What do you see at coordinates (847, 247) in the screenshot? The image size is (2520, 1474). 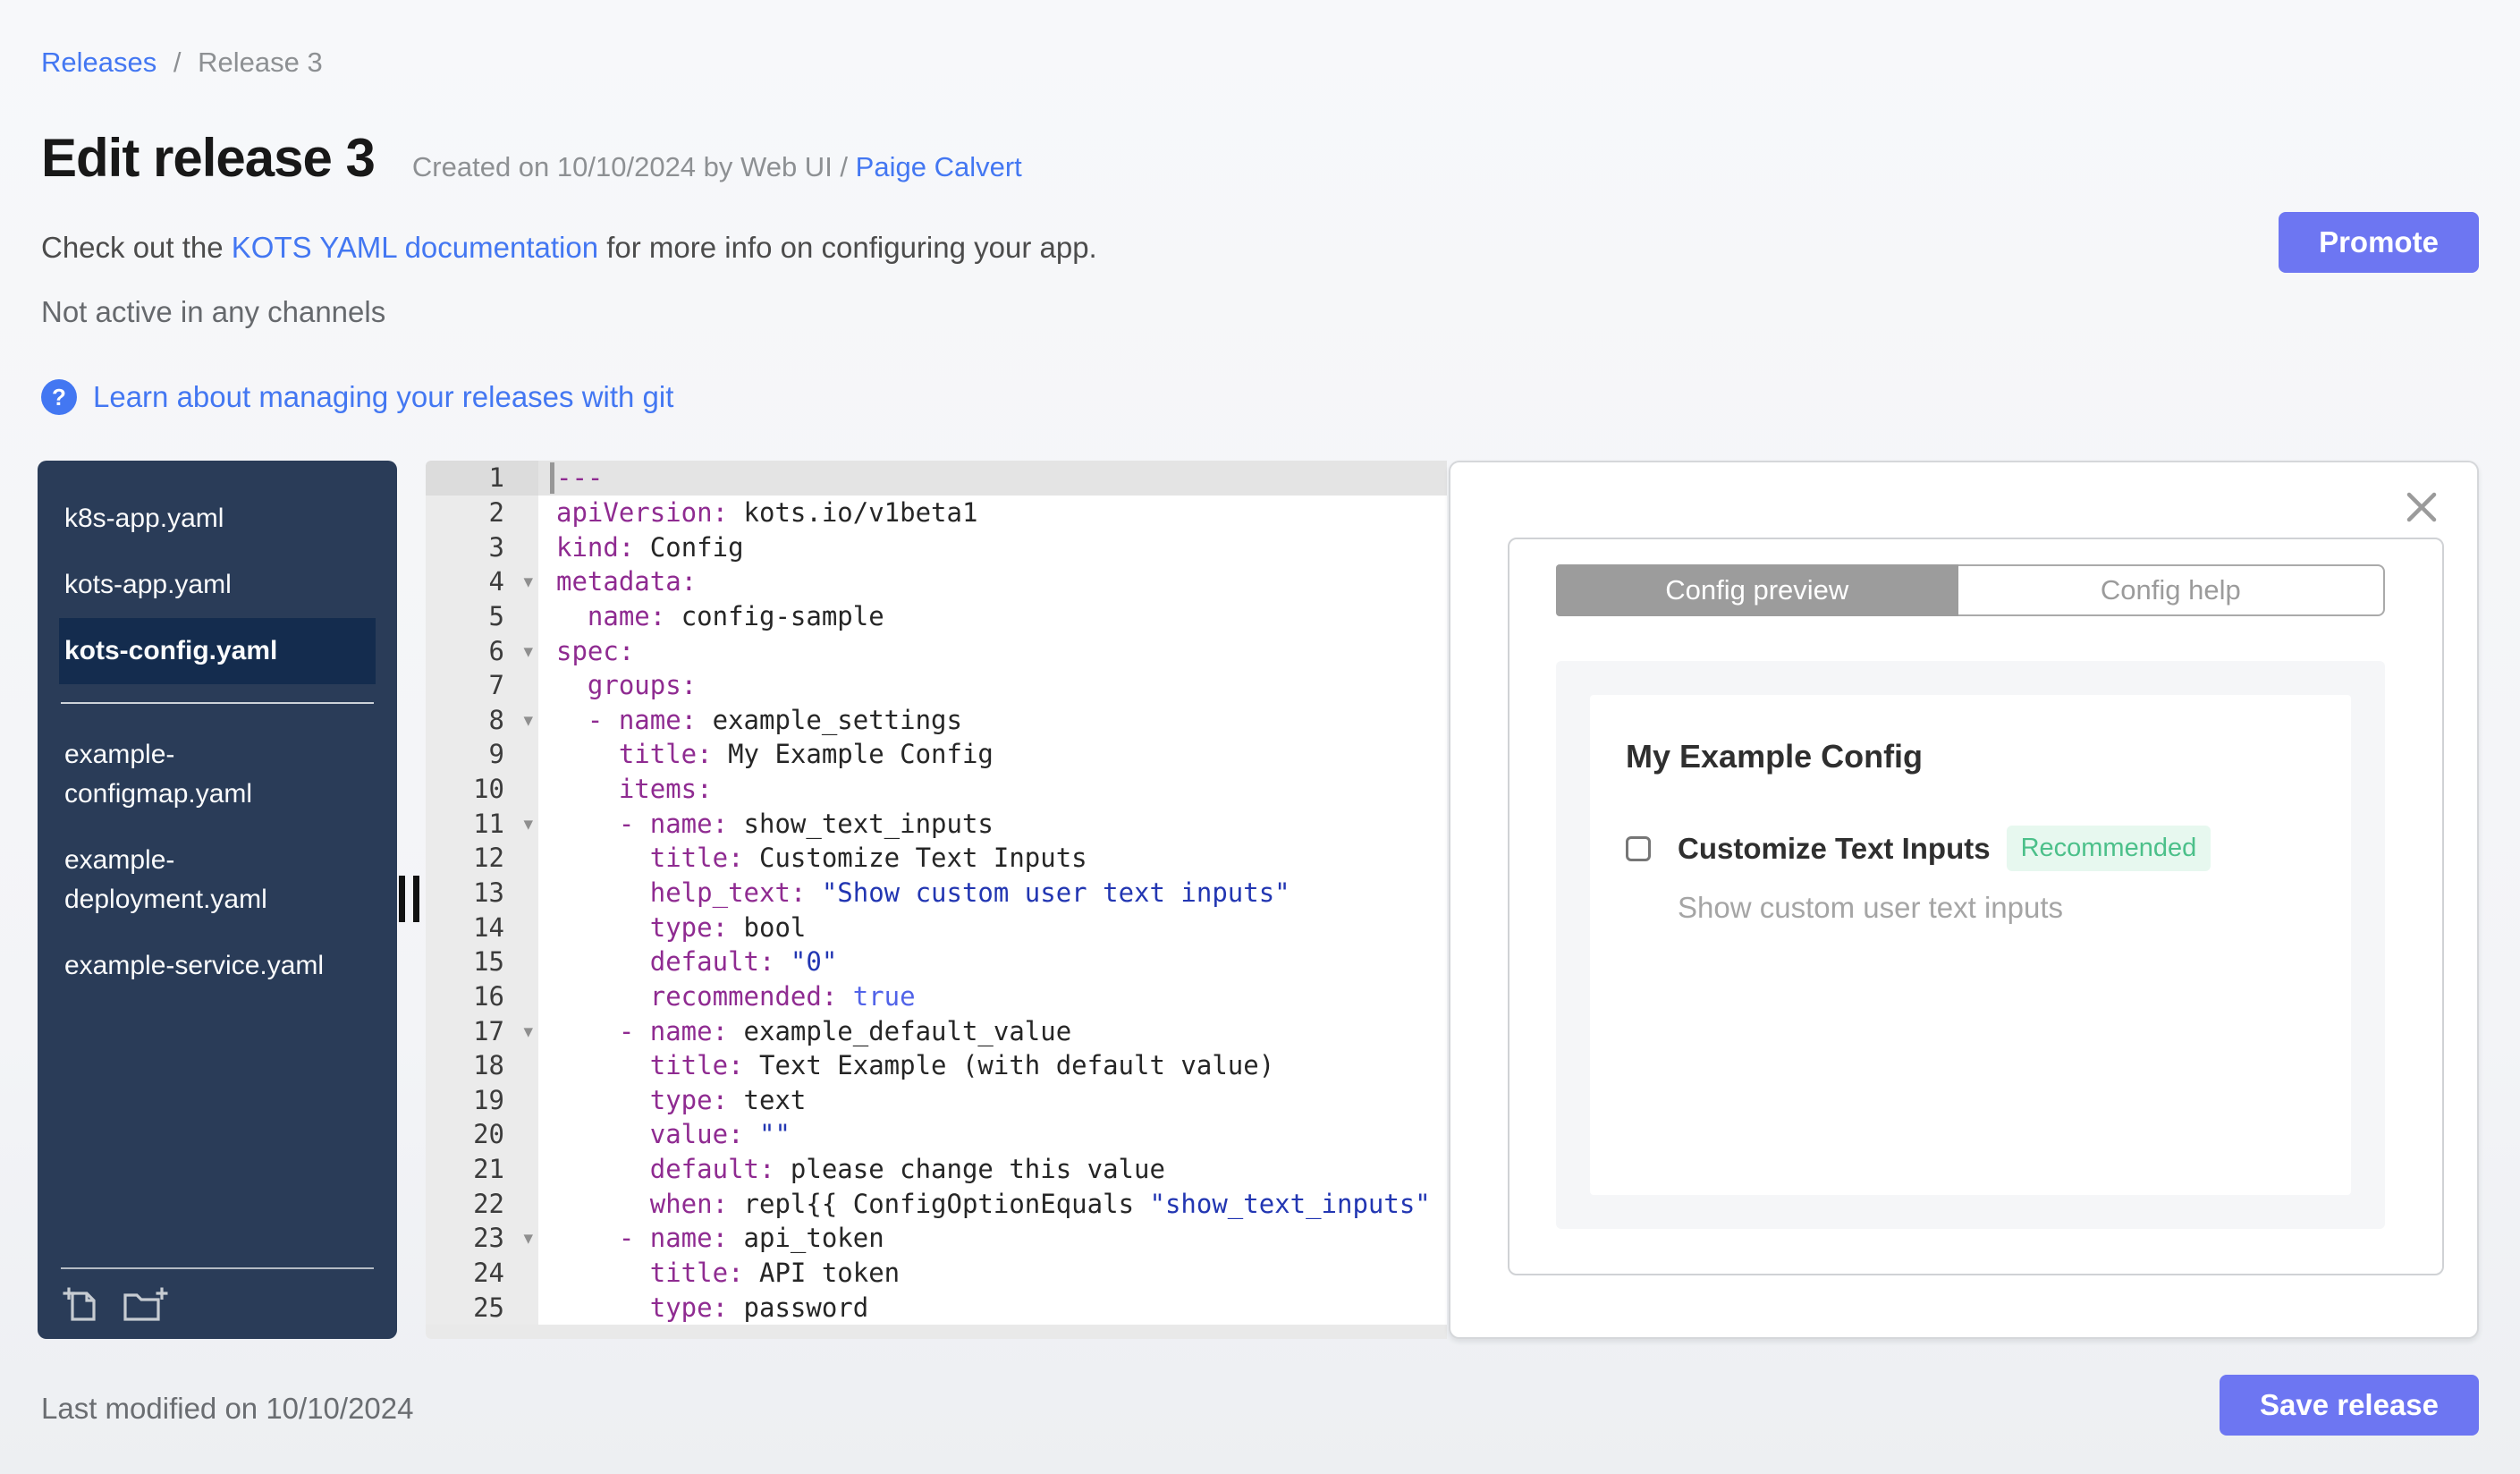 I see `description-post: for more info on configuring your app.` at bounding box center [847, 247].